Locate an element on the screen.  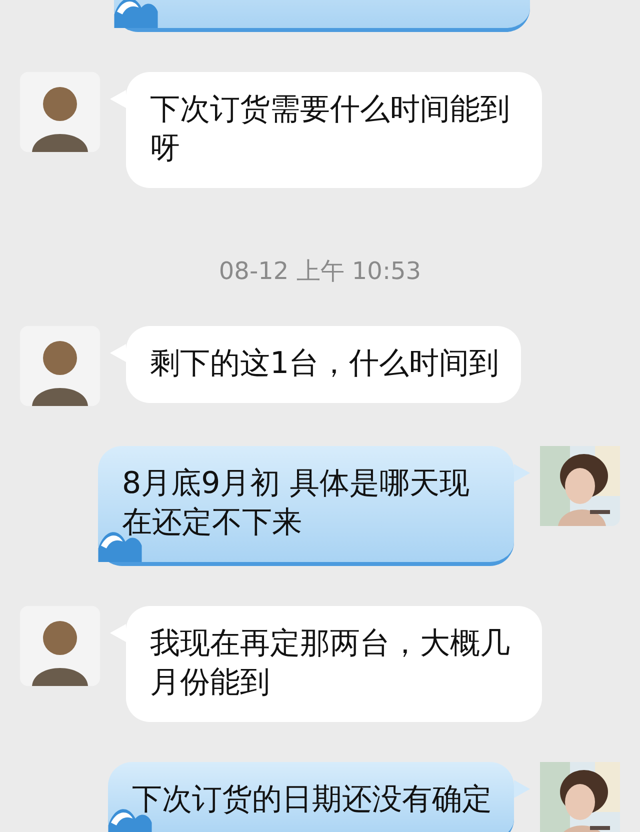
message-bubble: 剩下的这1台，什么时间到 is located at coordinates (324, 364).